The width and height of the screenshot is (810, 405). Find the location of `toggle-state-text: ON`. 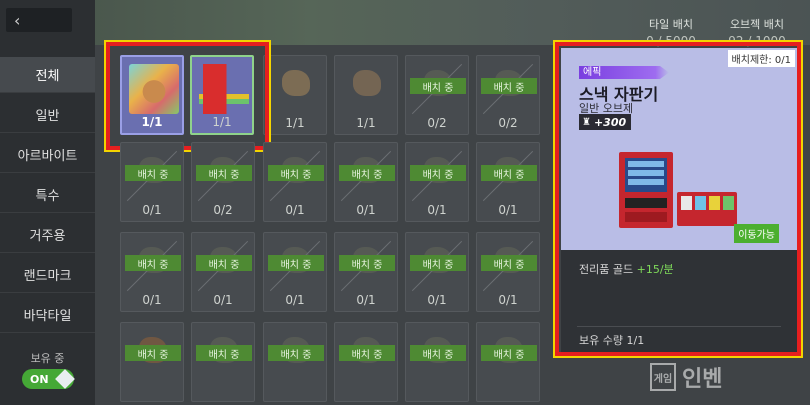

toggle-state-text: ON is located at coordinates (39, 379).